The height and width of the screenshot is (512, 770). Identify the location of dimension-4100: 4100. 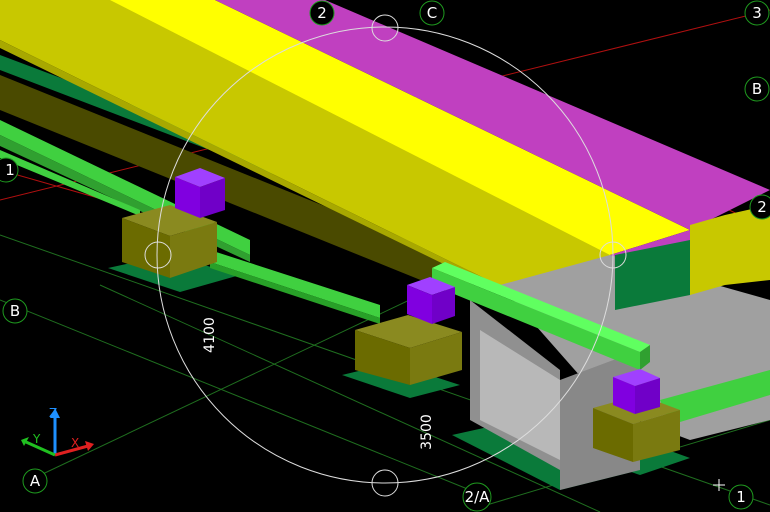
(210, 335).